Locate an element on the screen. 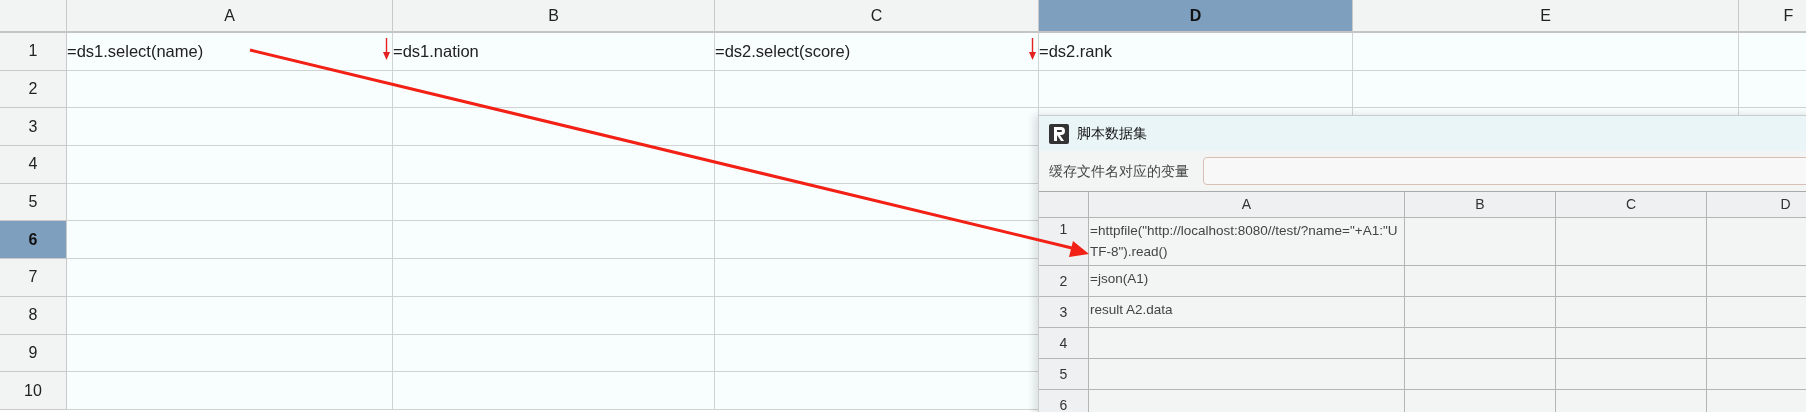 The width and height of the screenshot is (1806, 412). row-header: 8 is located at coordinates (33, 315).